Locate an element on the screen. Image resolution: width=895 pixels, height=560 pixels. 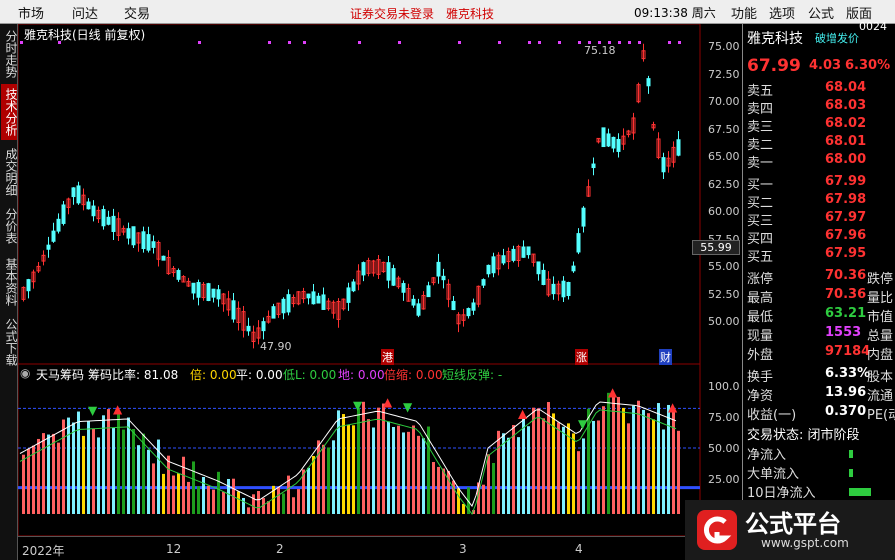
orderbook-label: 卖三 is located at coordinates (760, 127).